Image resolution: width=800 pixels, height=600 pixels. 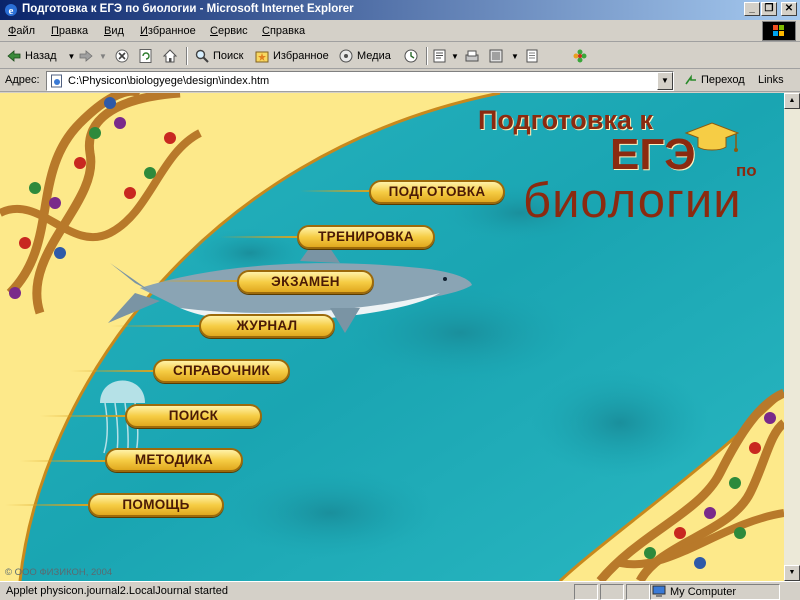 I want to click on refresh-button, so click(x=146, y=56).